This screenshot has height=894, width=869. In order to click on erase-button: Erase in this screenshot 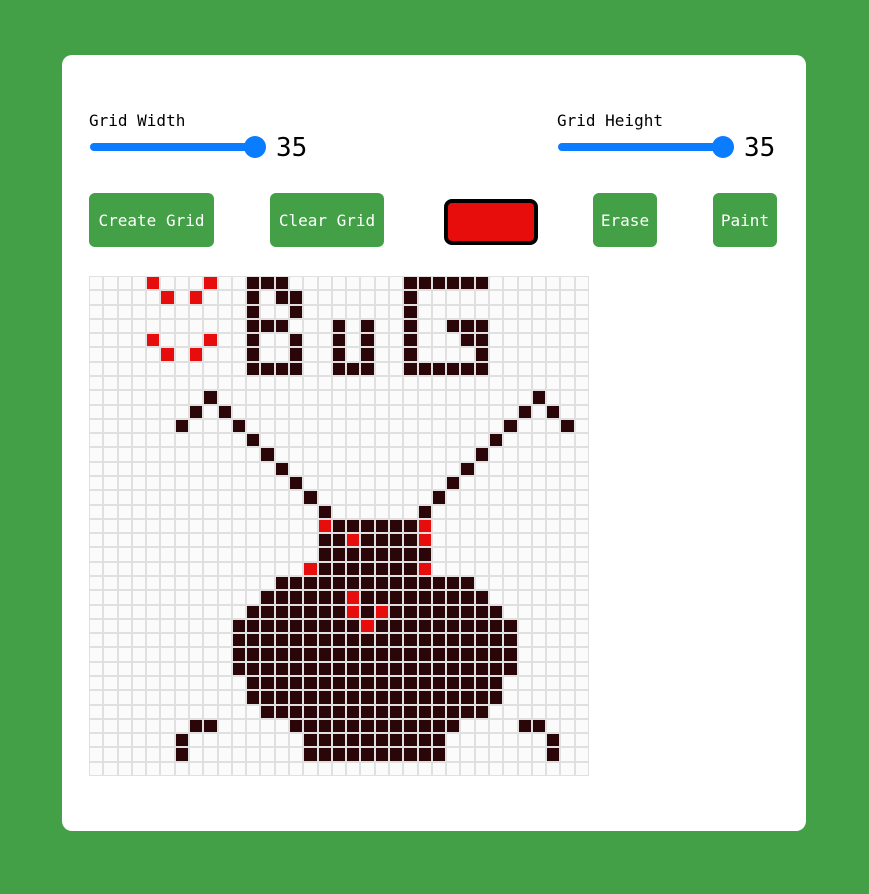, I will do `click(625, 220)`.